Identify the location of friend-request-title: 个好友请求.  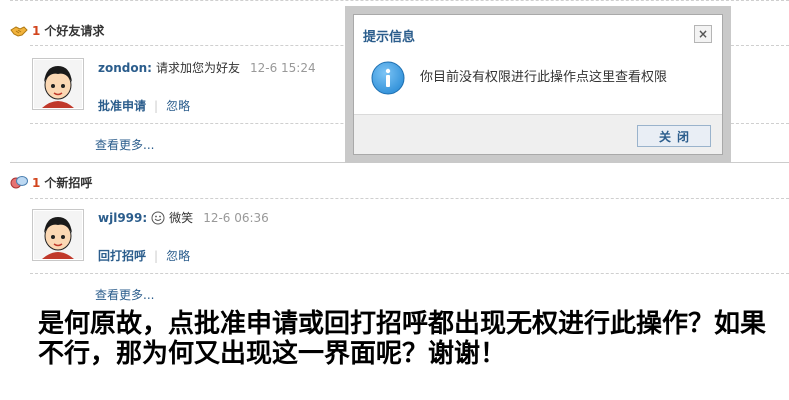
(74, 31).